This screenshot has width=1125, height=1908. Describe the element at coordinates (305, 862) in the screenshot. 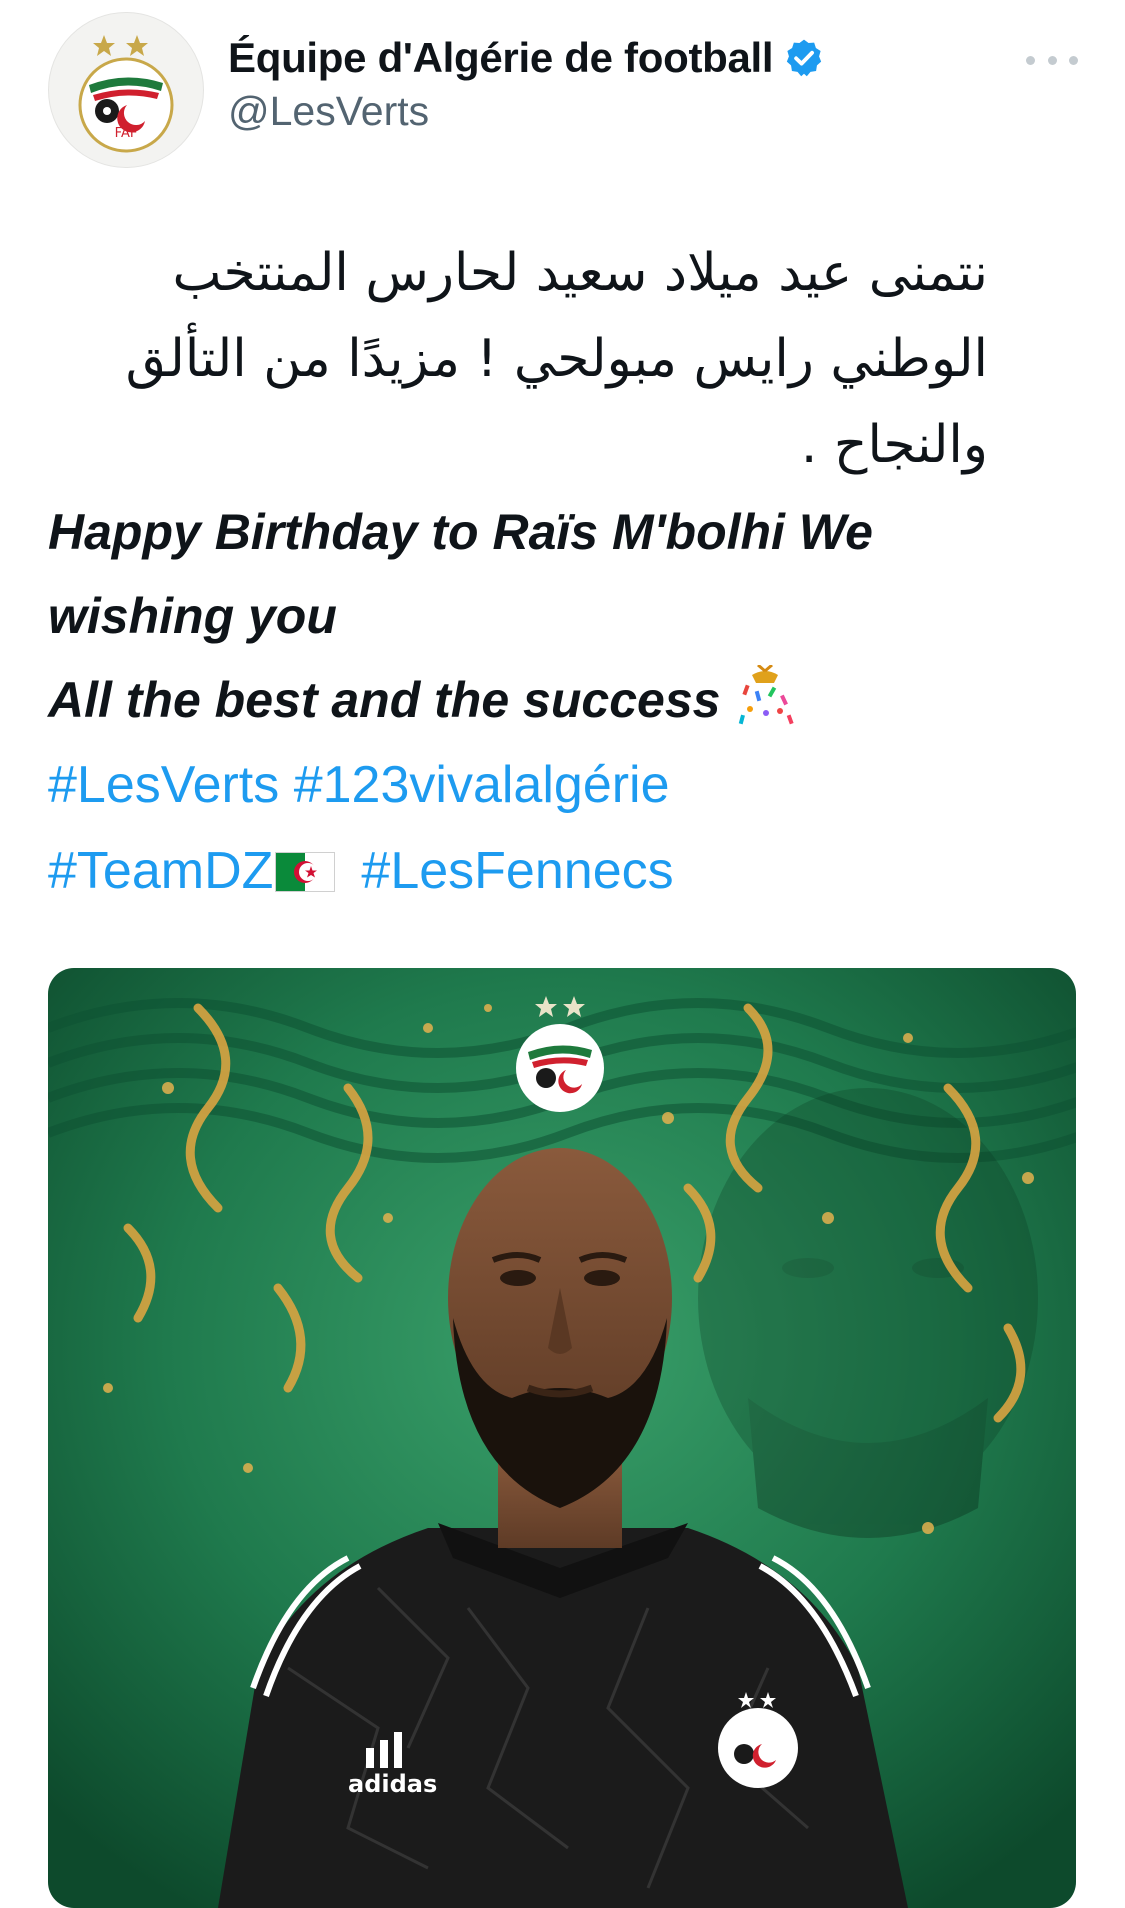

I see `algeria-flag-icon` at that location.